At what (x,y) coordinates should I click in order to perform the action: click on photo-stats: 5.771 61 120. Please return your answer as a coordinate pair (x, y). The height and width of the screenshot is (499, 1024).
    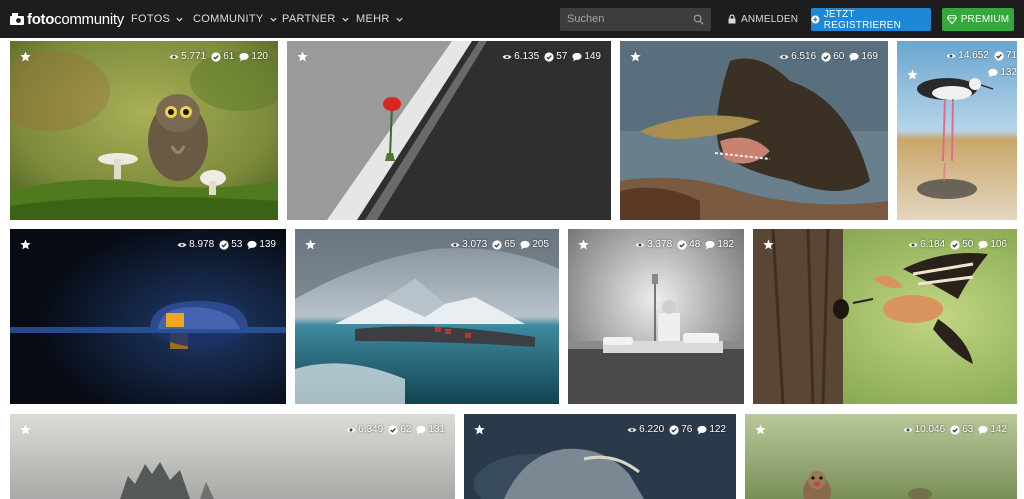
    Looking at the image, I should click on (218, 56).